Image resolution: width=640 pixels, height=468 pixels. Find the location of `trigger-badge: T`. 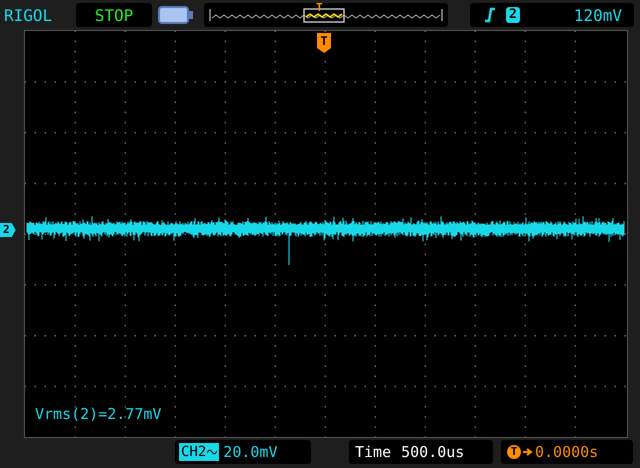

trigger-badge: T is located at coordinates (514, 452).